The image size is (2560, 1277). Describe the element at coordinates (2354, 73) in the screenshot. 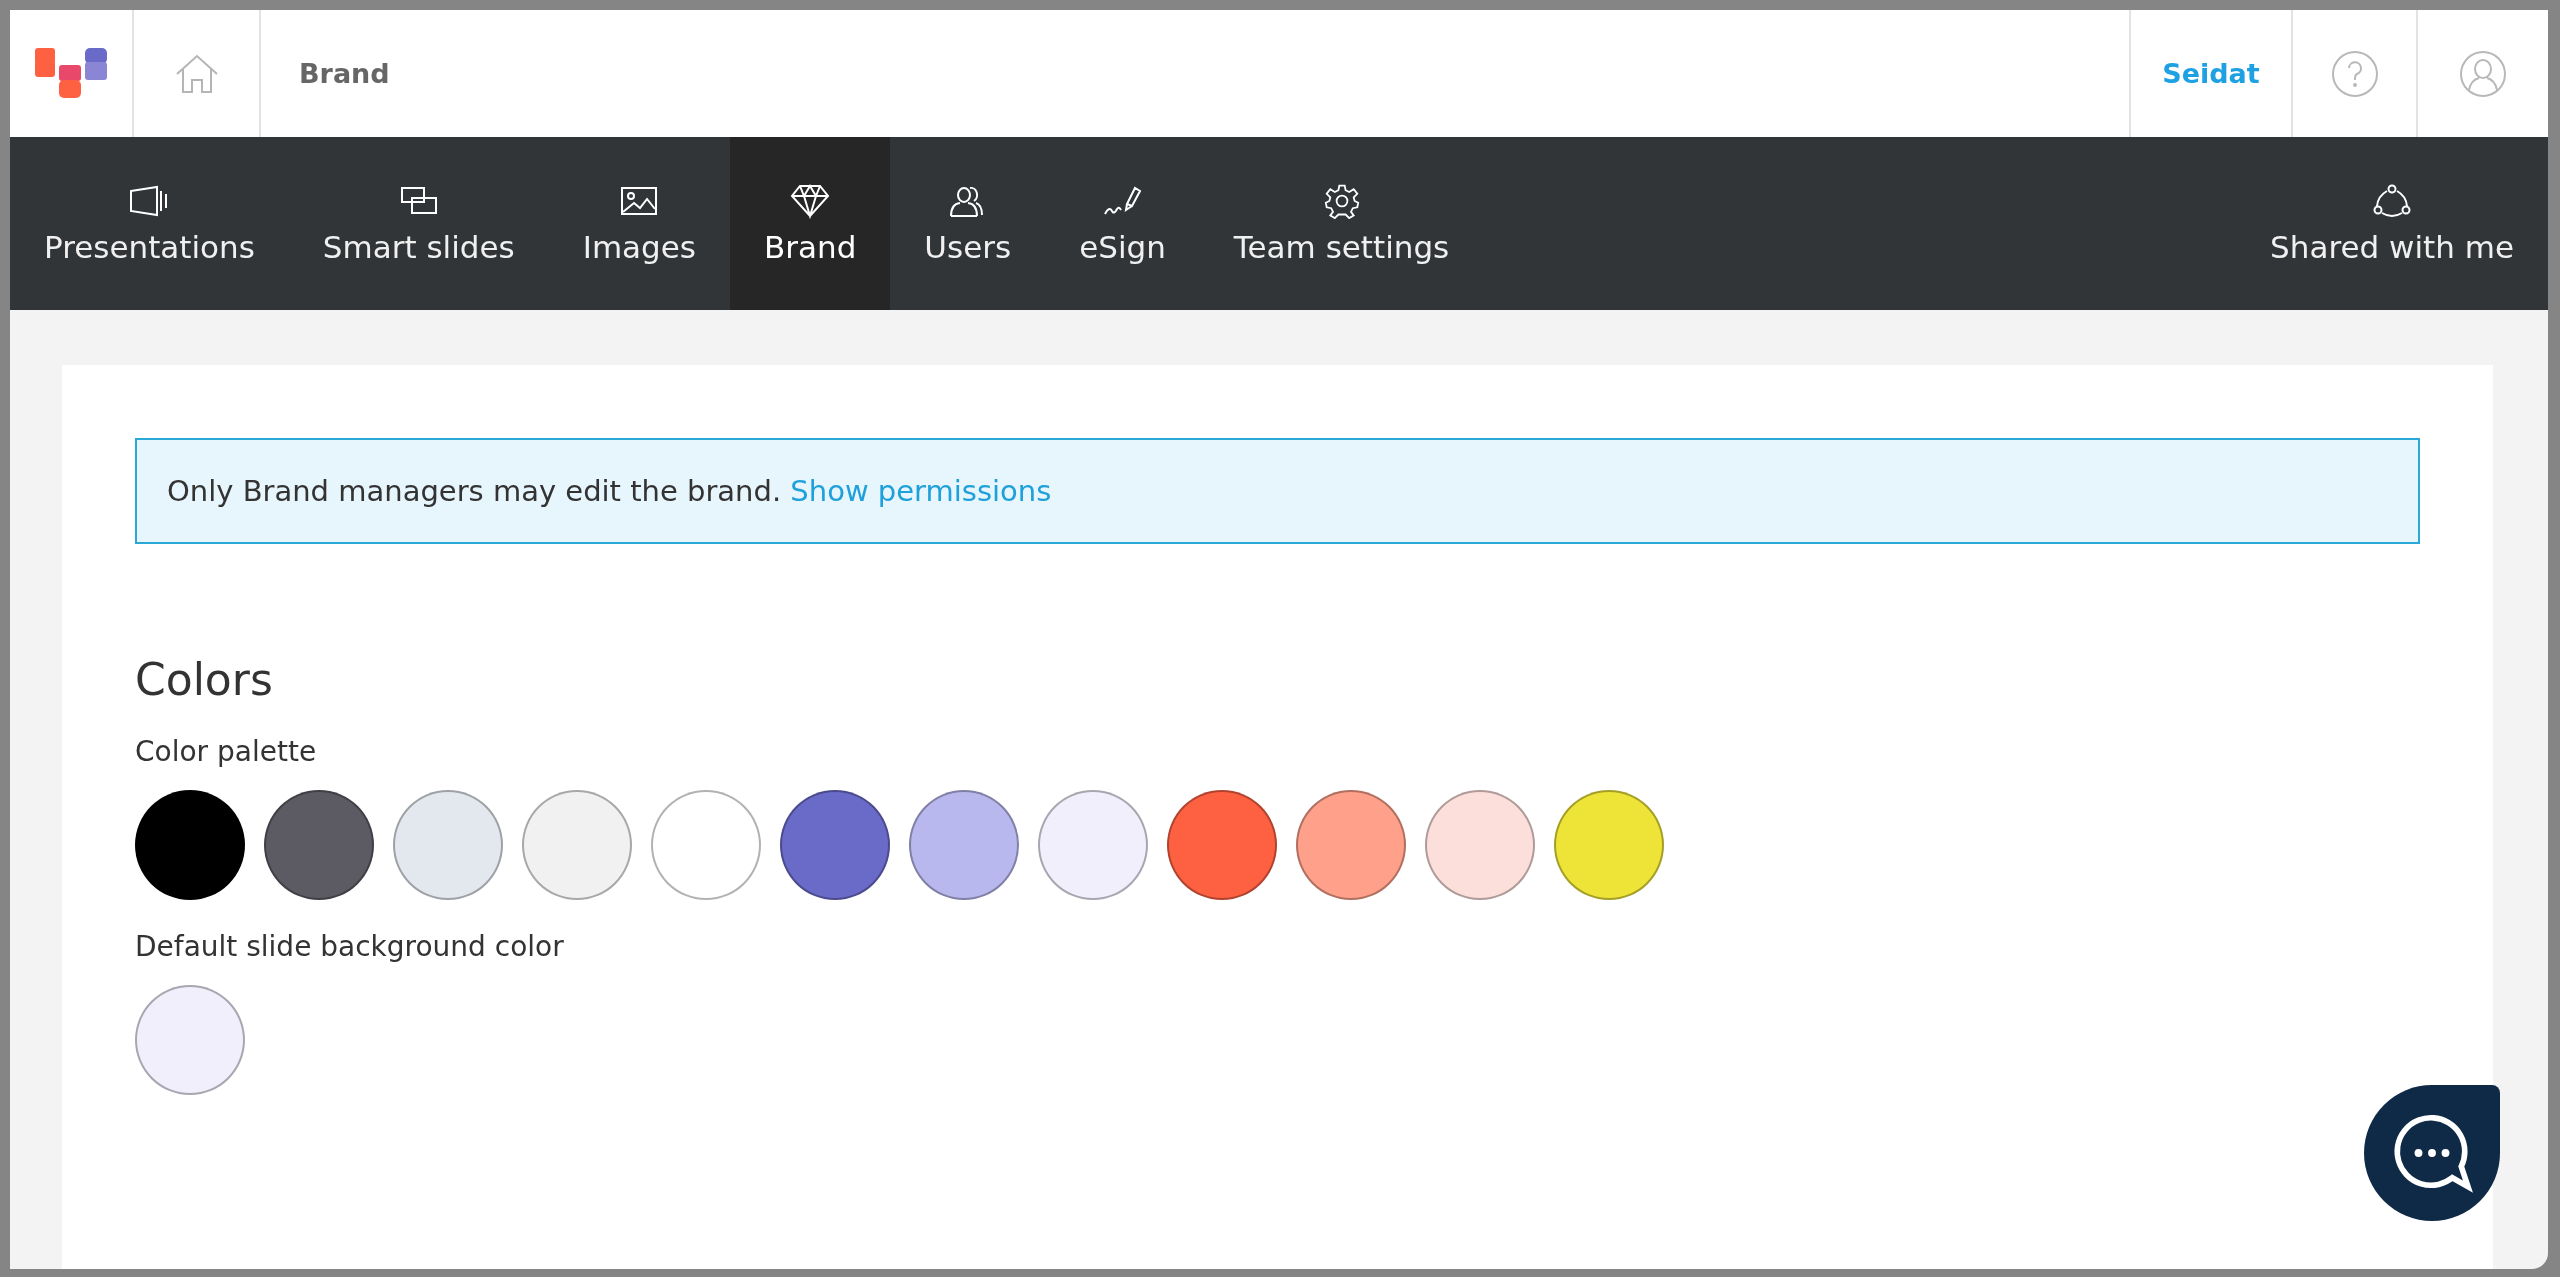

I see `help-icon` at that location.